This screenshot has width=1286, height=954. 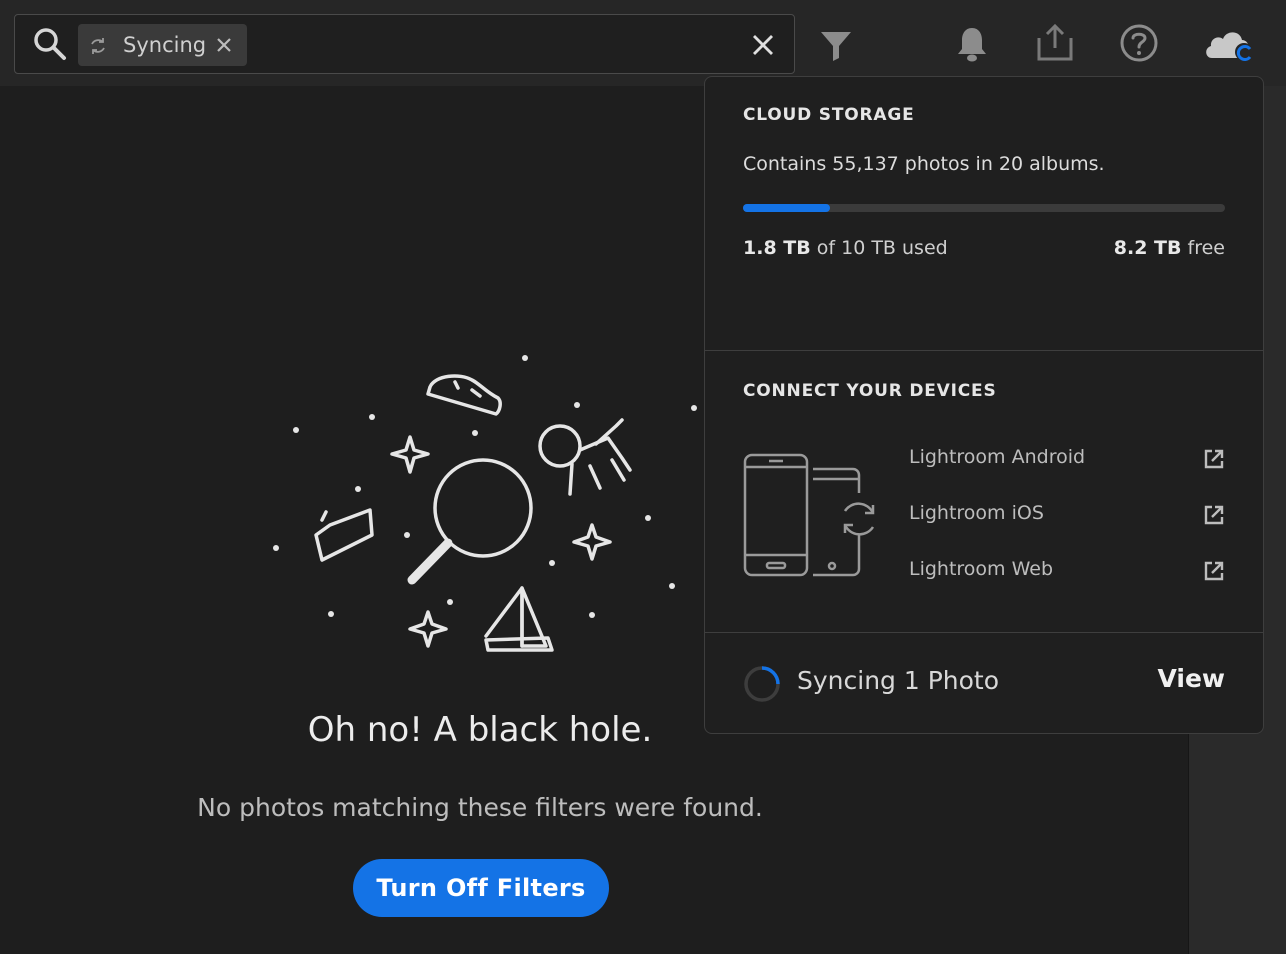 I want to click on device-link-ios: Lightroom iOS, so click(x=976, y=513).